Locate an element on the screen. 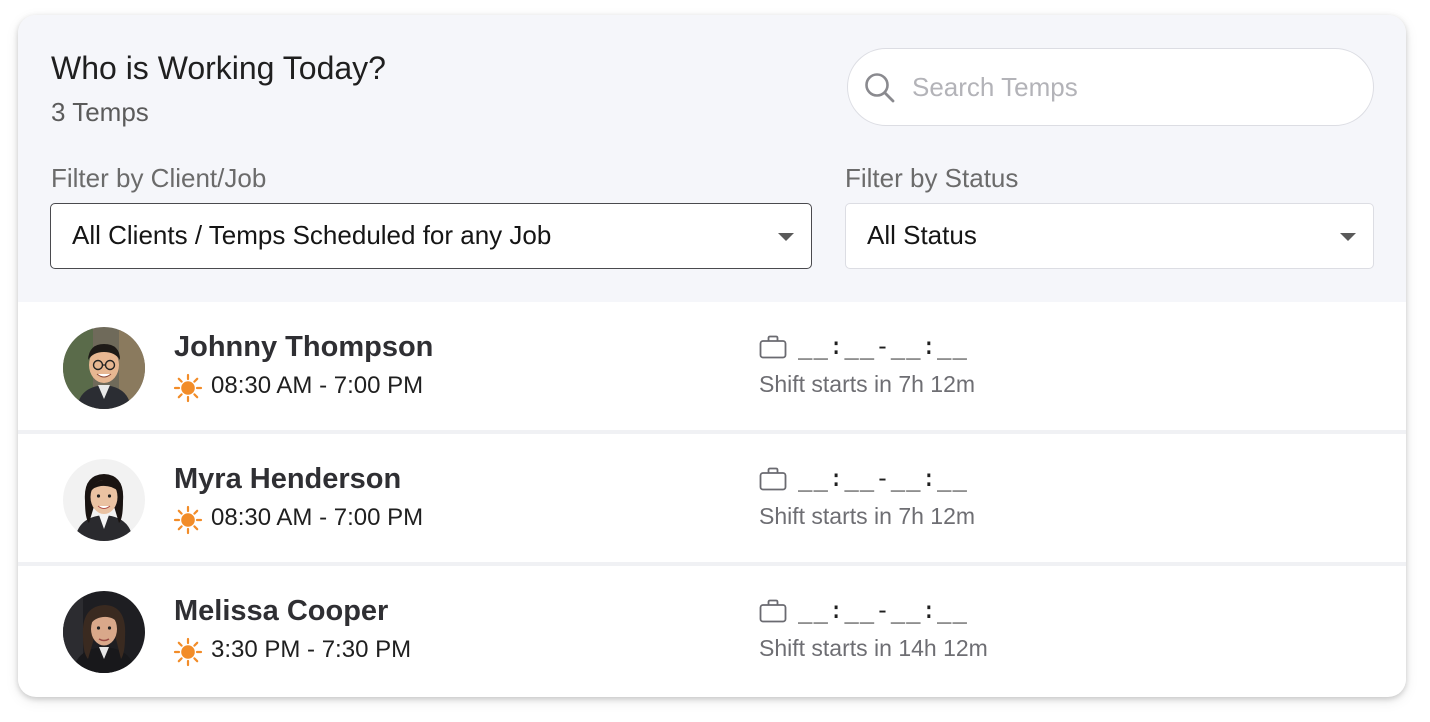  status-filter-select: All Status is located at coordinates (1109, 236).